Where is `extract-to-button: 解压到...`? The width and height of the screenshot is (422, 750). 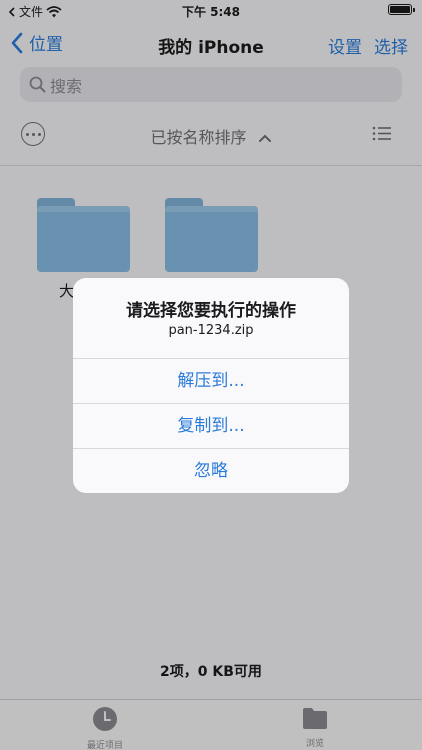
extract-to-button: 解压到... is located at coordinates (211, 380).